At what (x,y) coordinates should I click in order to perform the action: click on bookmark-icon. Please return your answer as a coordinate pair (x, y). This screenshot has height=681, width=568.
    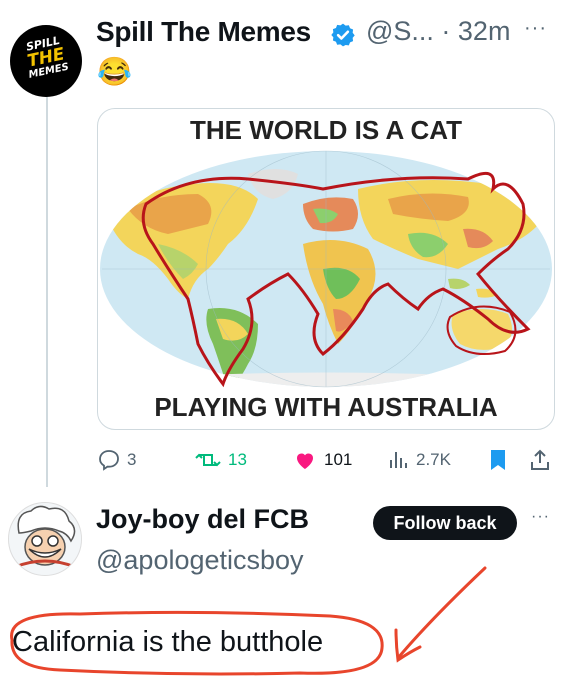
    Looking at the image, I should click on (498, 460).